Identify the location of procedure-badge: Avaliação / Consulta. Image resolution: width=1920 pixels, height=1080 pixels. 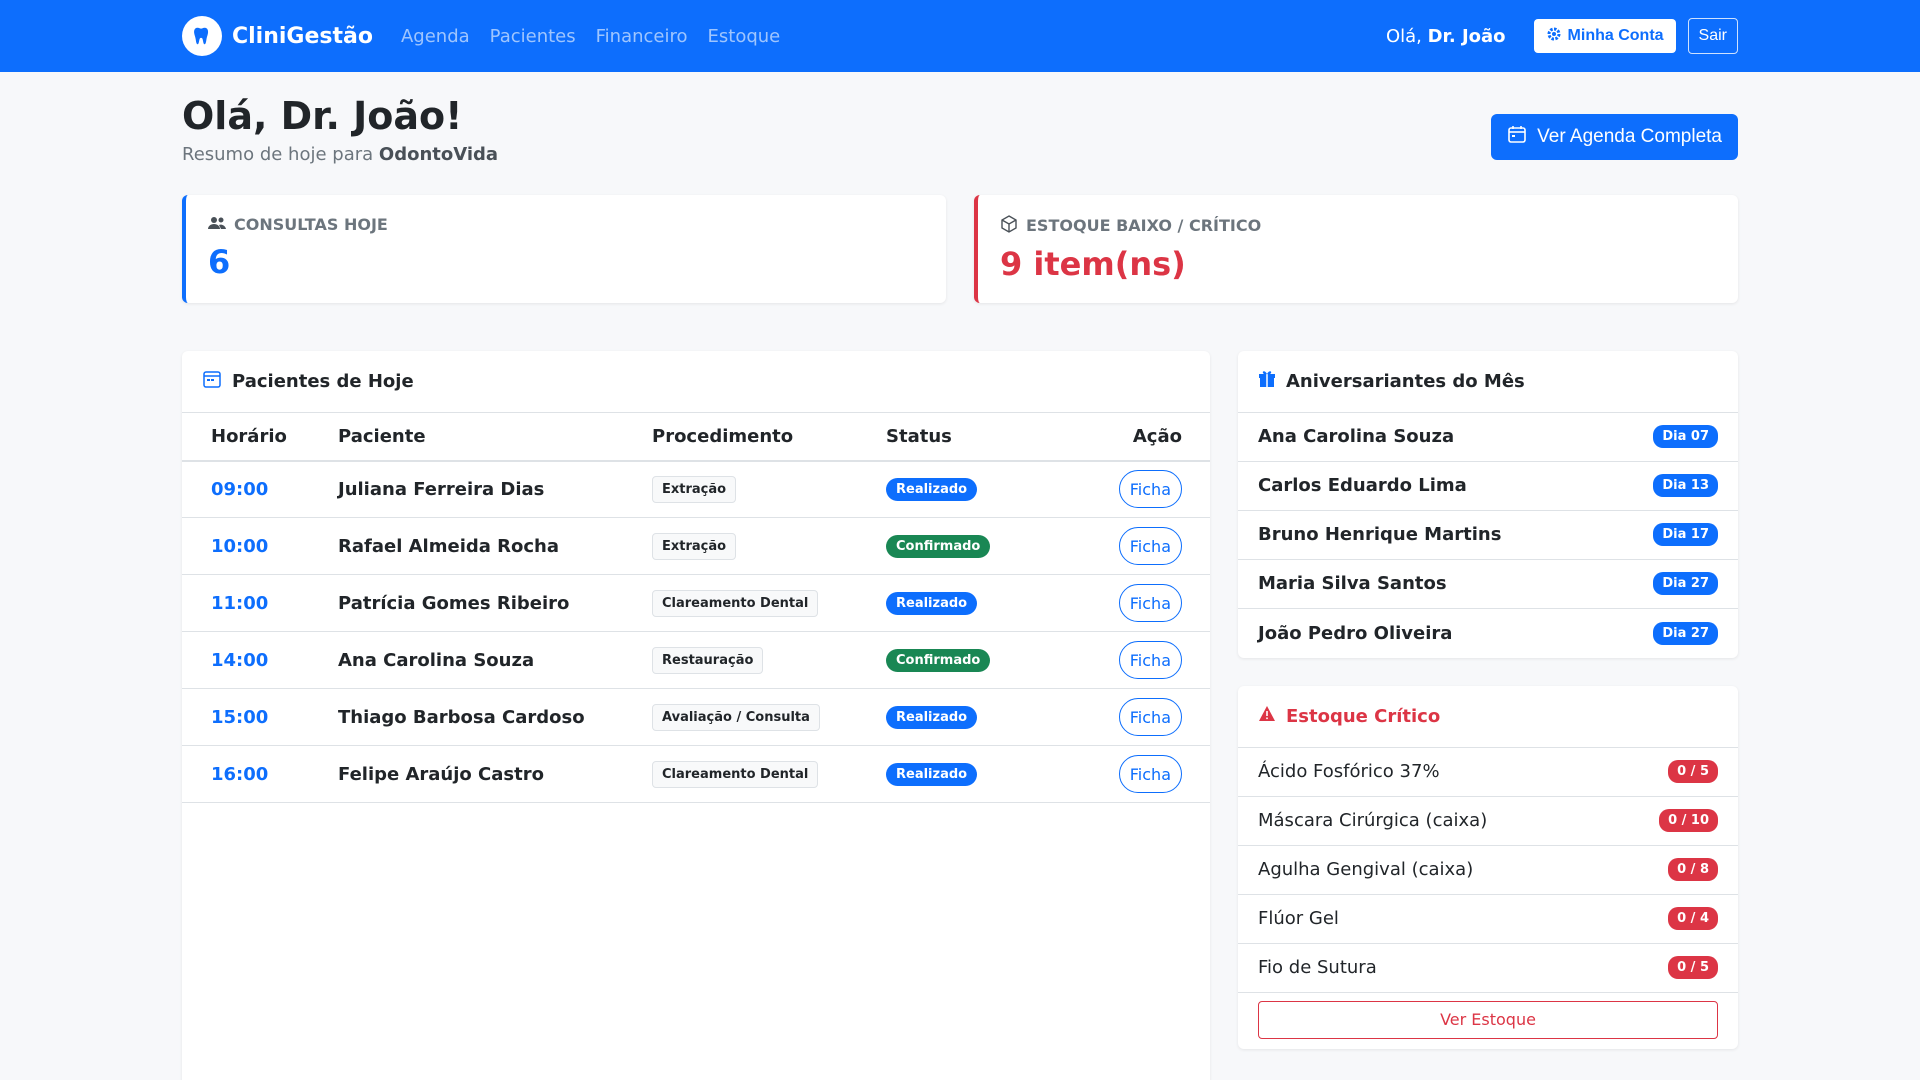
(736, 717).